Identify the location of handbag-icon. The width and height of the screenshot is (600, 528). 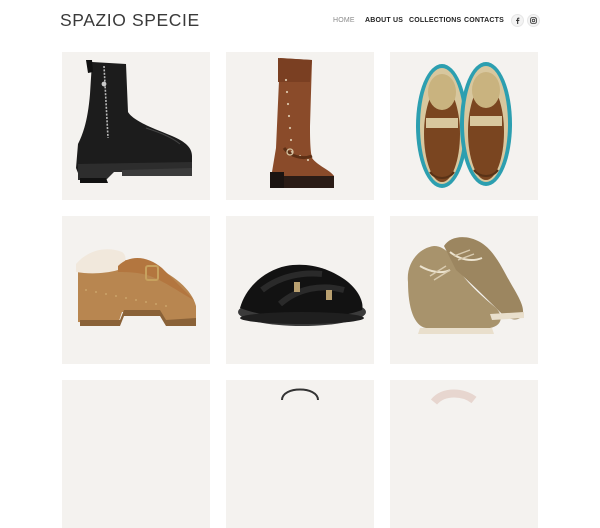
(300, 394).